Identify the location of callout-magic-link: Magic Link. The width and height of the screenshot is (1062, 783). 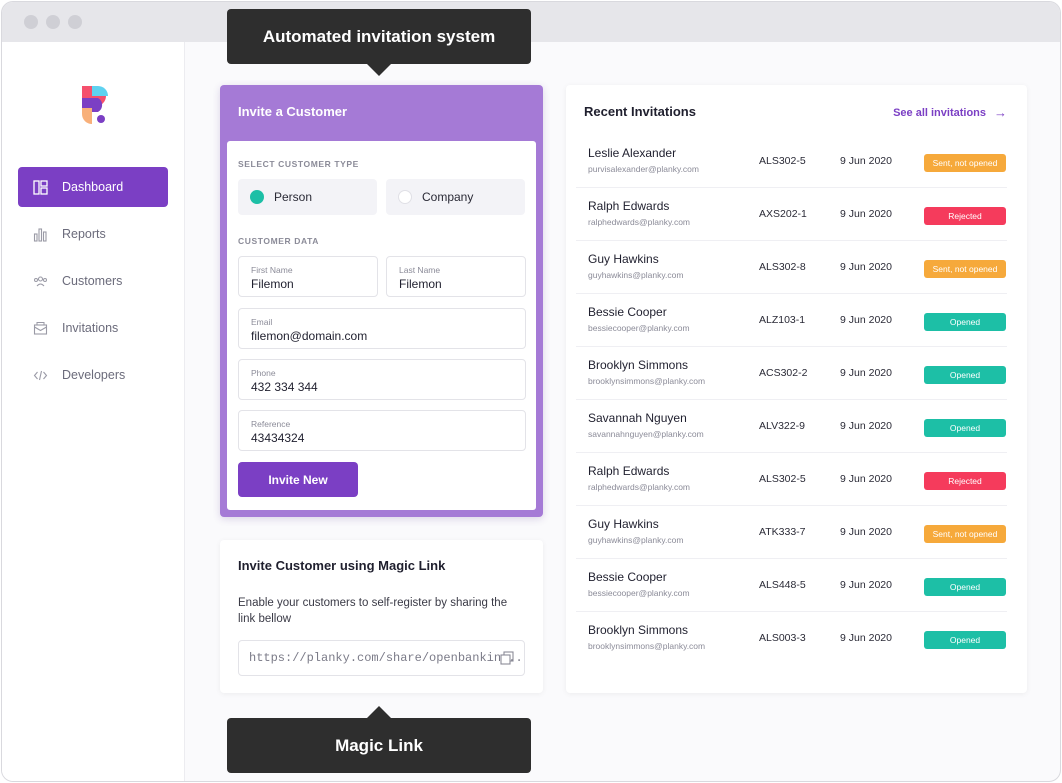
(379, 745).